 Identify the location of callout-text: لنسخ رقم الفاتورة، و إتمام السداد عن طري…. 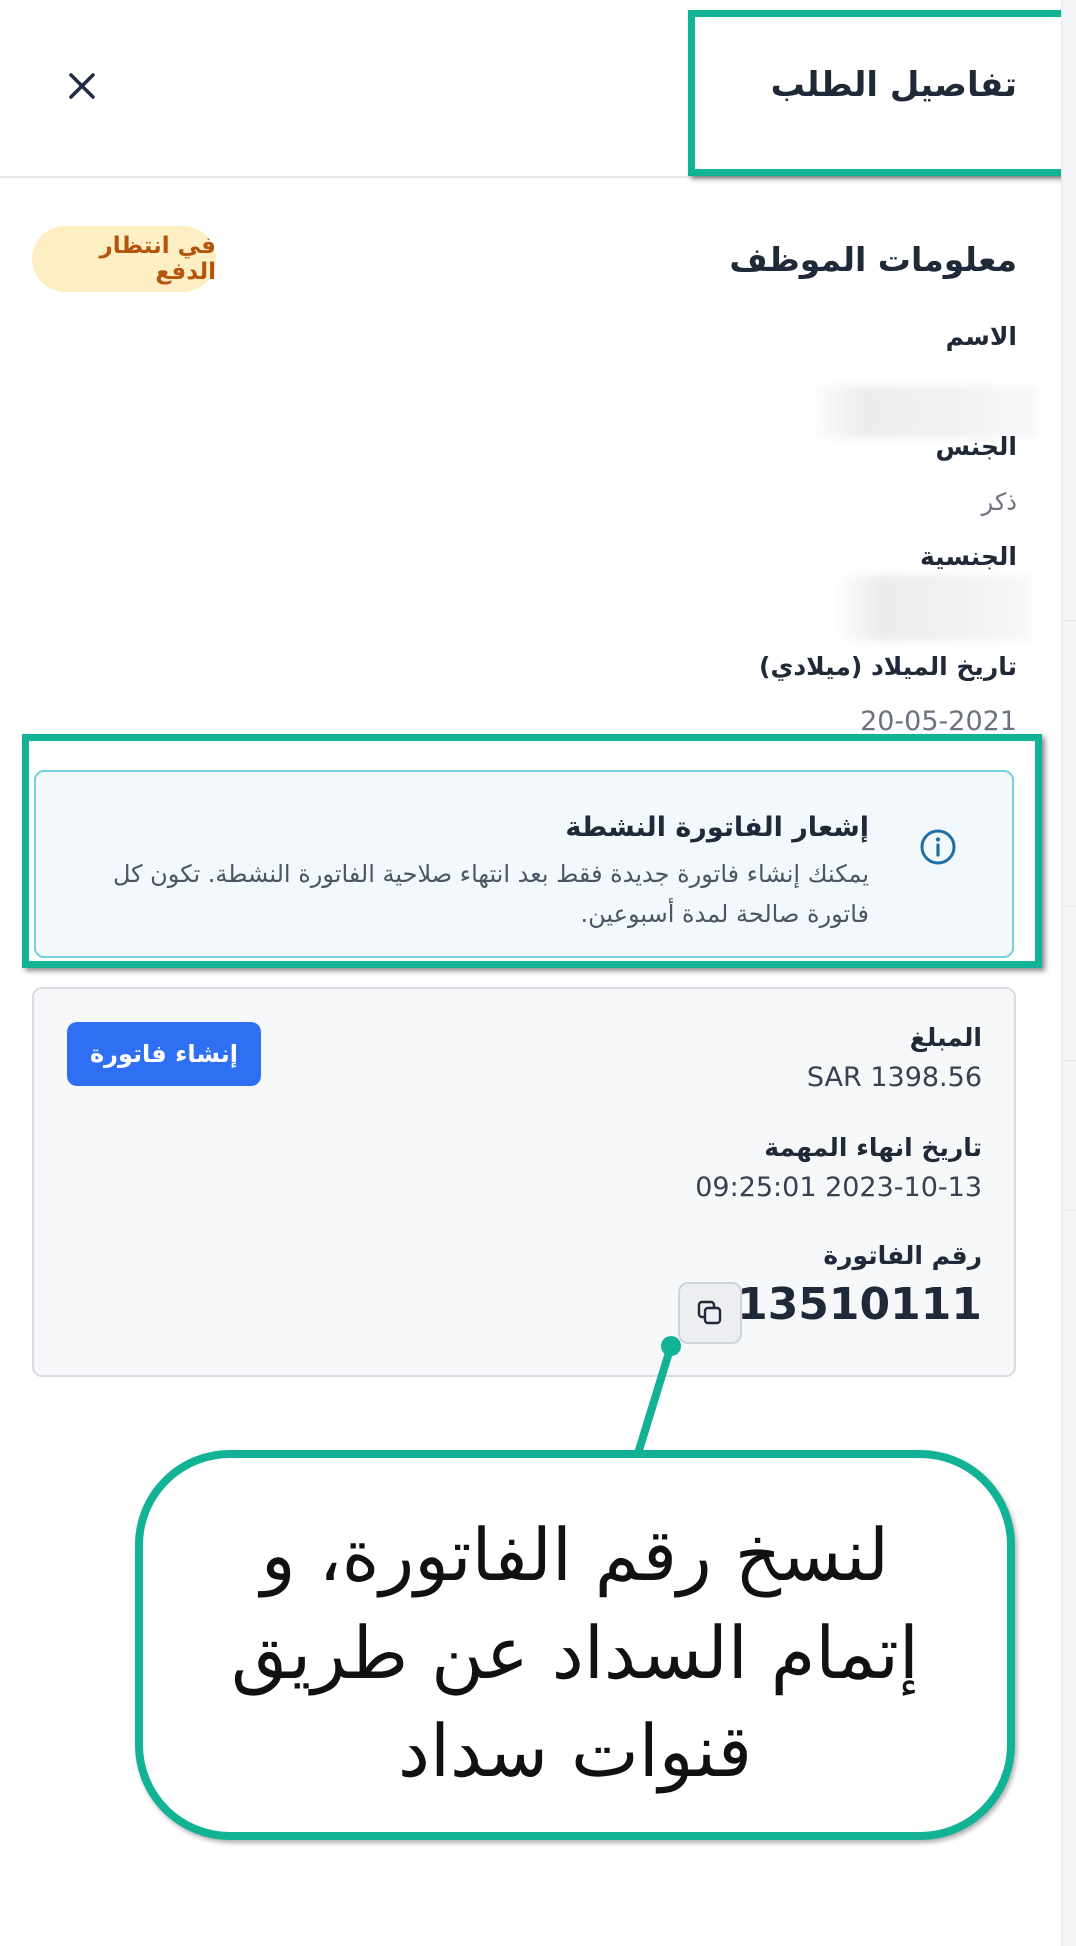
(575, 1653).